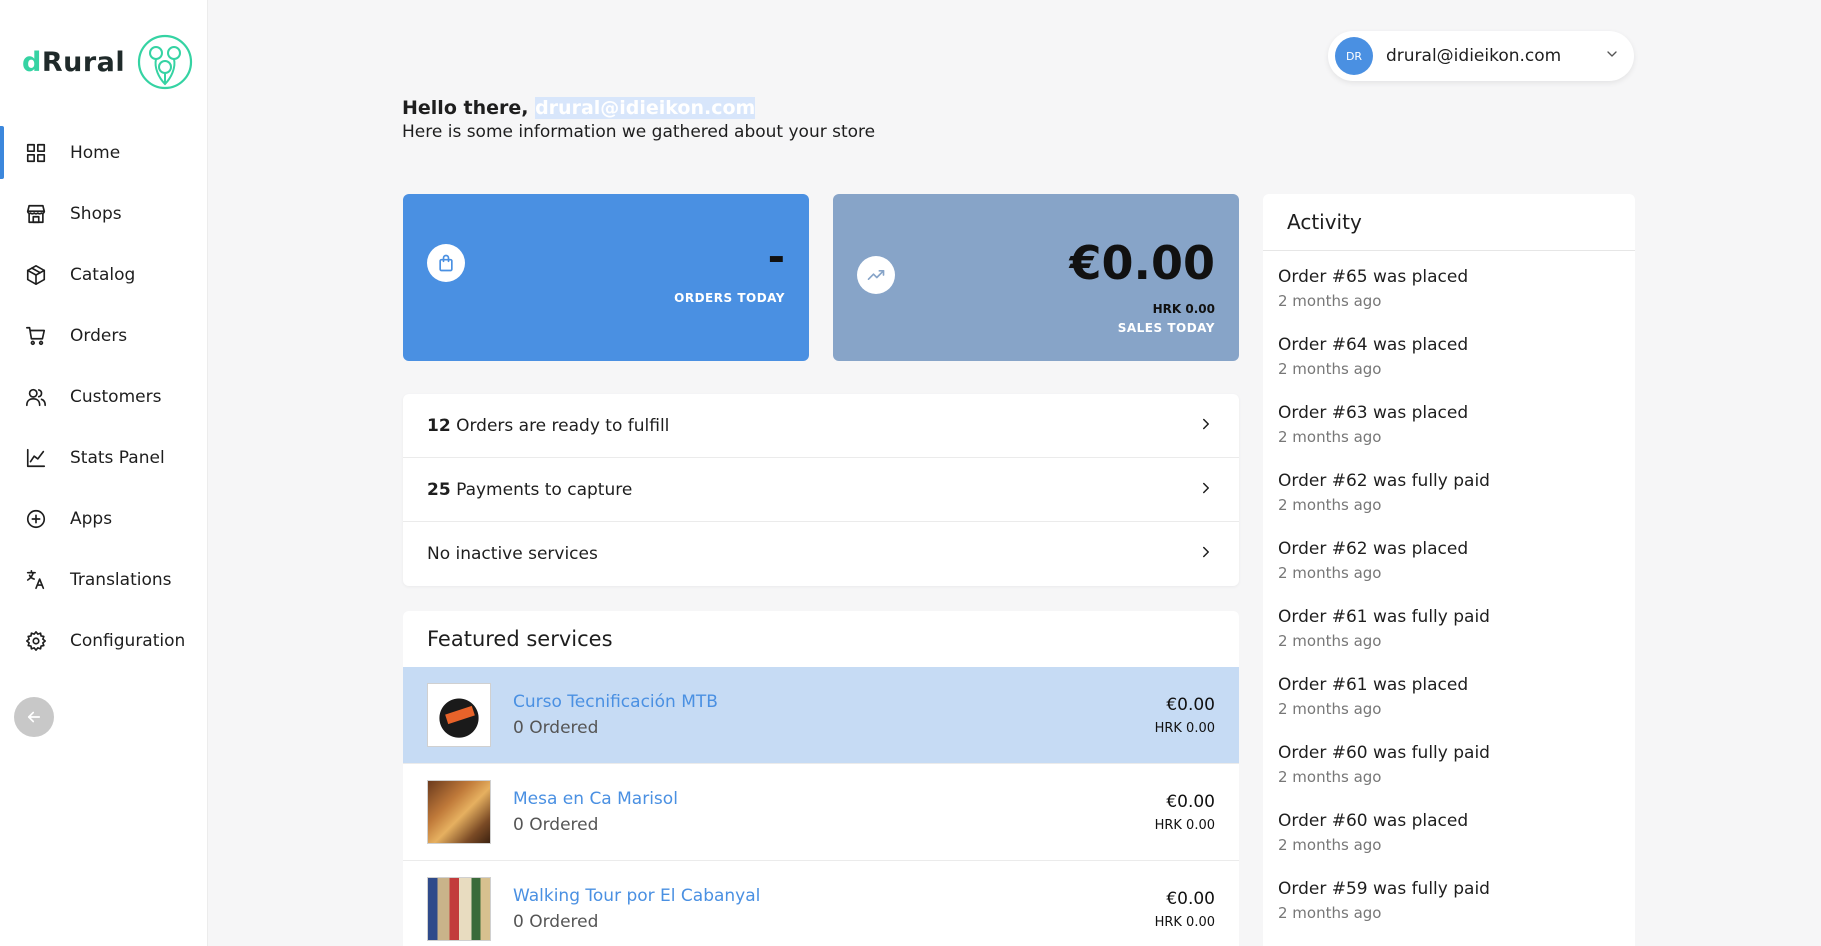  Describe the element at coordinates (1449, 845) in the screenshot. I see `activity-item: Order #60 was placed 2 months ago` at that location.